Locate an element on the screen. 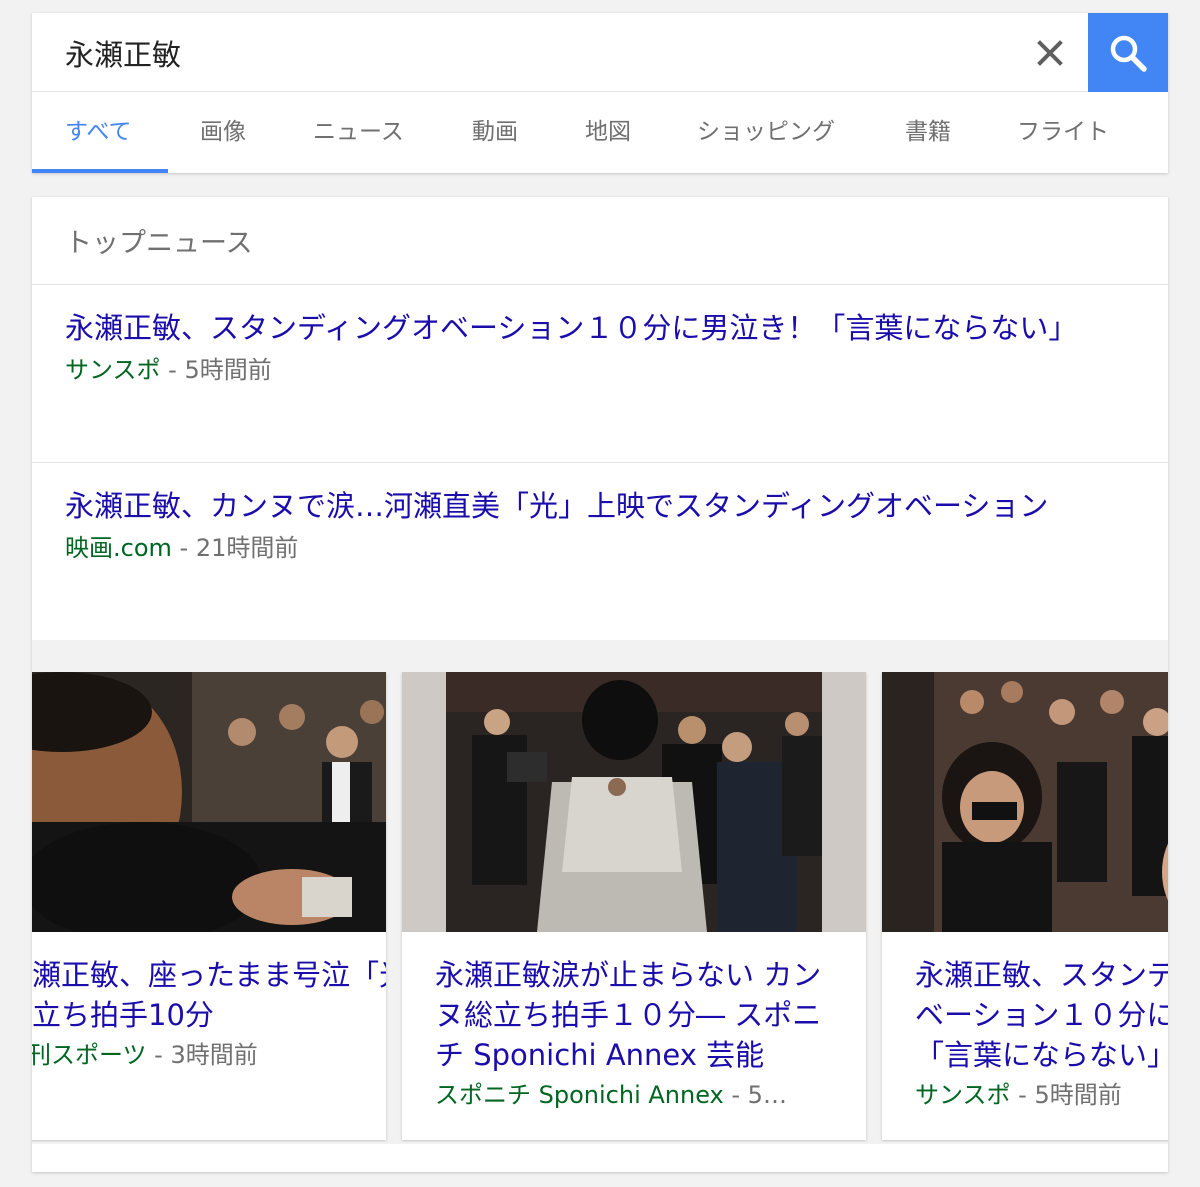 This screenshot has height=1187, width=1200. story-title: 永瀬正敏、座ったまま号泣「光」総立ち拍手10分 is located at coordinates (209, 995).